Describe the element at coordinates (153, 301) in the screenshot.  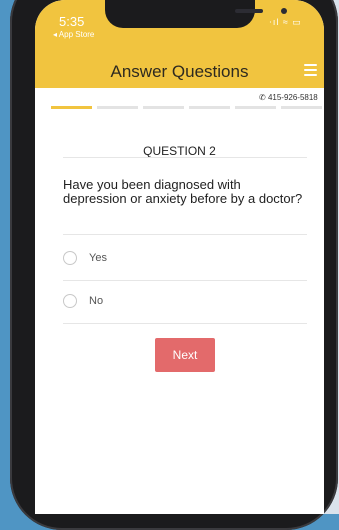
I see `option-no: No` at that location.